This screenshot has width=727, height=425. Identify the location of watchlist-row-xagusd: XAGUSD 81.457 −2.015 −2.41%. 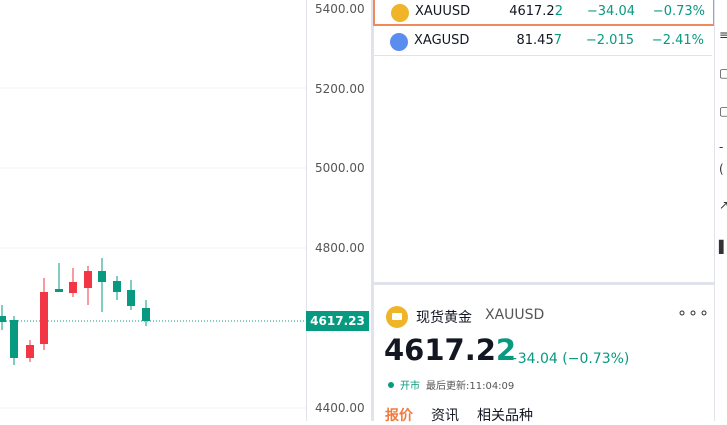
(543, 42).